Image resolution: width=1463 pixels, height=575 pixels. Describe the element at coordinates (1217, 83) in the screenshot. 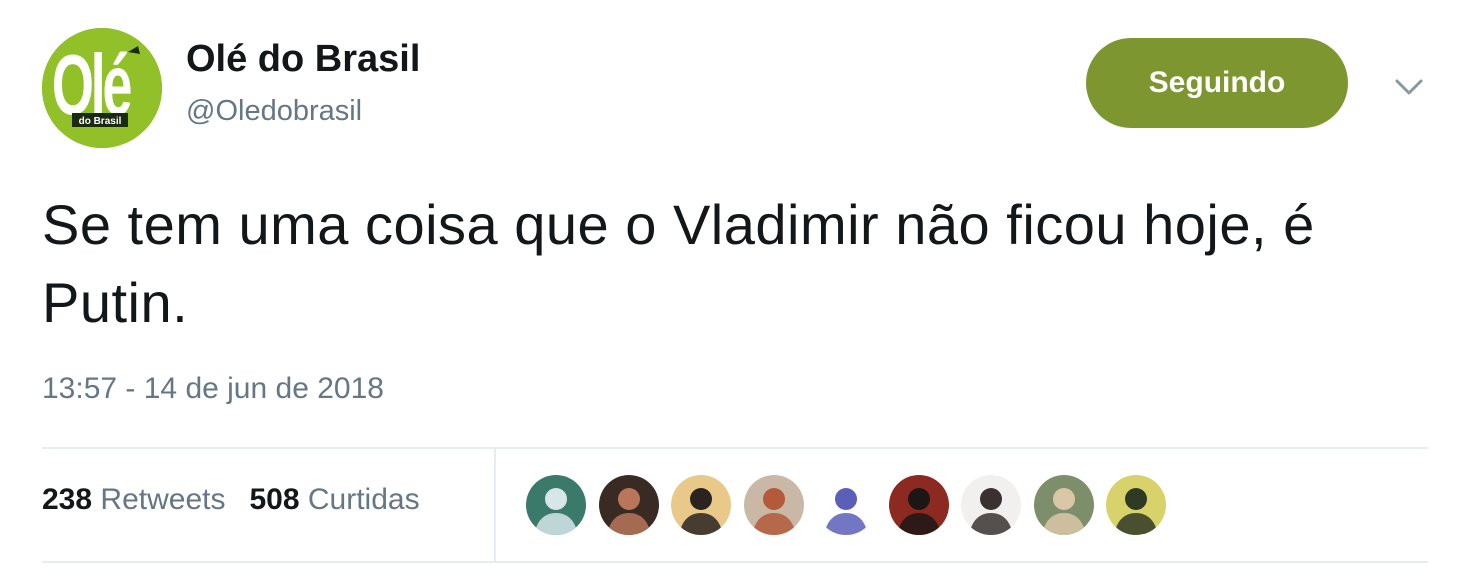

I see `following-button: Seguindo` at that location.